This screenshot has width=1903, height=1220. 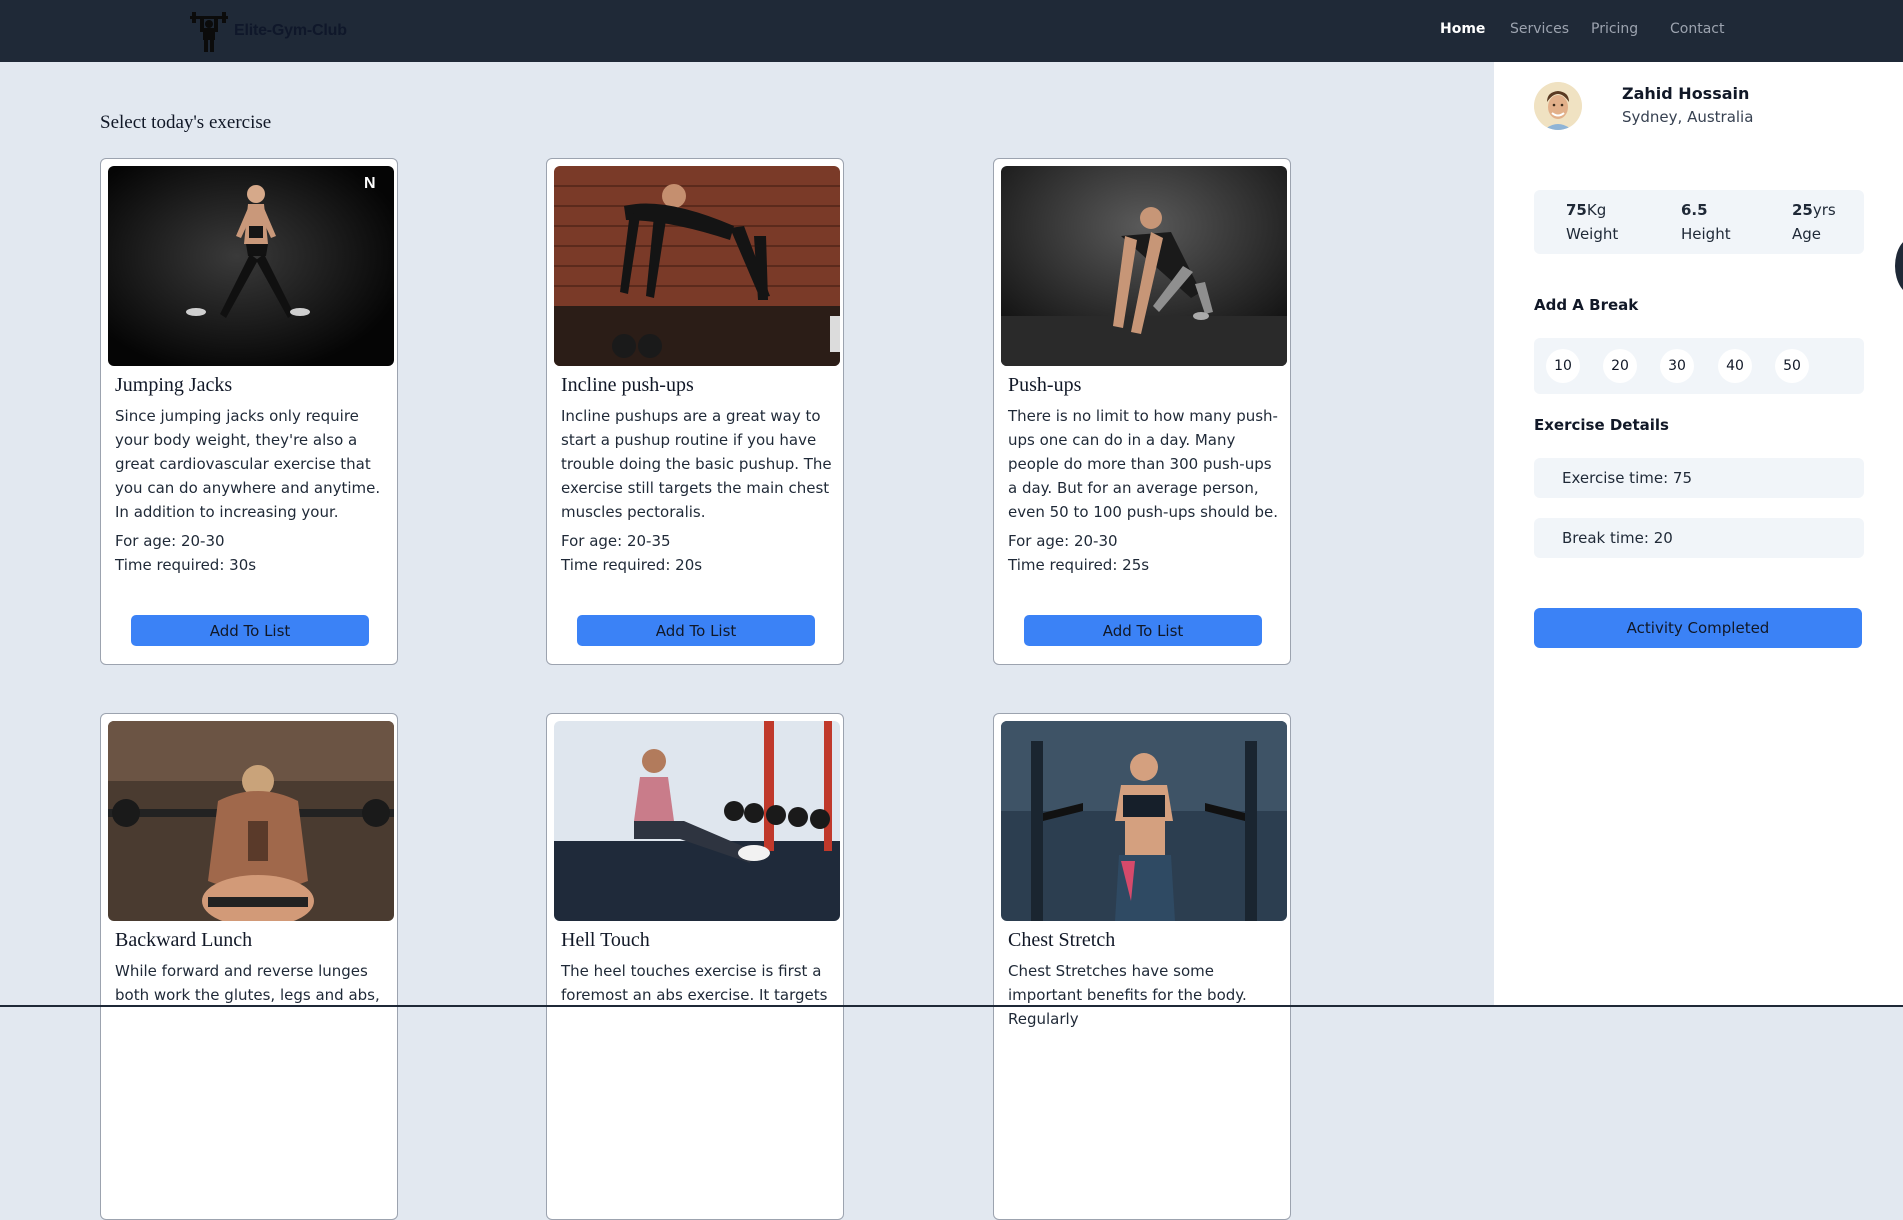 I want to click on exercise-meta: For age: 20-35 Time required: 20s, so click(x=697, y=553).